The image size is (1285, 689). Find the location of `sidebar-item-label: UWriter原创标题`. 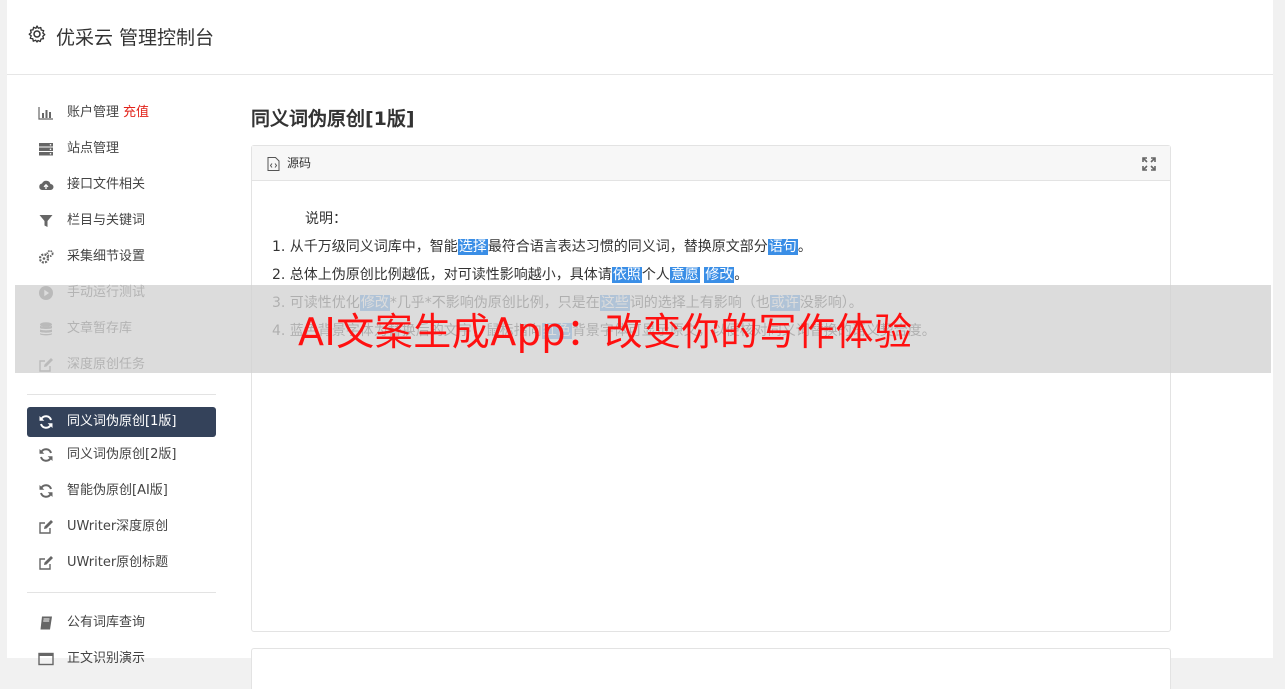

sidebar-item-label: UWriter原创标题 is located at coordinates (118, 562).